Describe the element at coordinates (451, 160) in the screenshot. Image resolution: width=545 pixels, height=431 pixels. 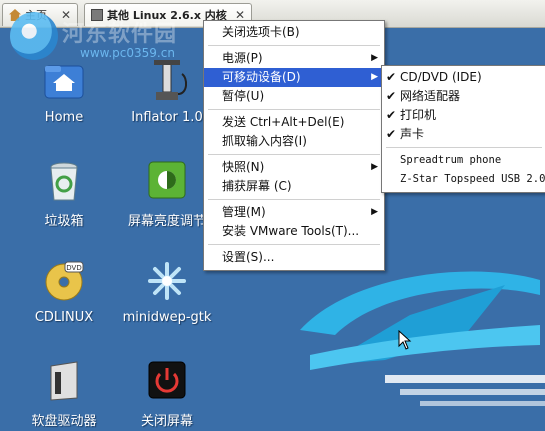
I see `device-label: Spreadtrum phone` at that location.